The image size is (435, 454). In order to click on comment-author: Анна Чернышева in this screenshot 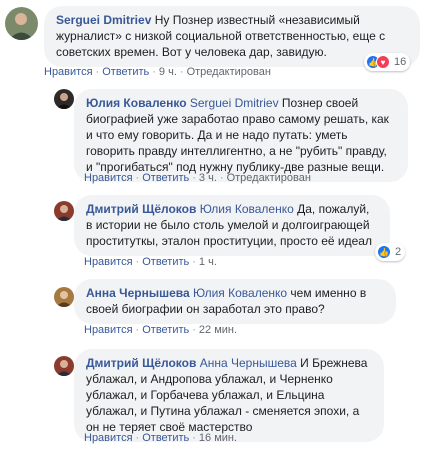, I will do `click(138, 293)`.